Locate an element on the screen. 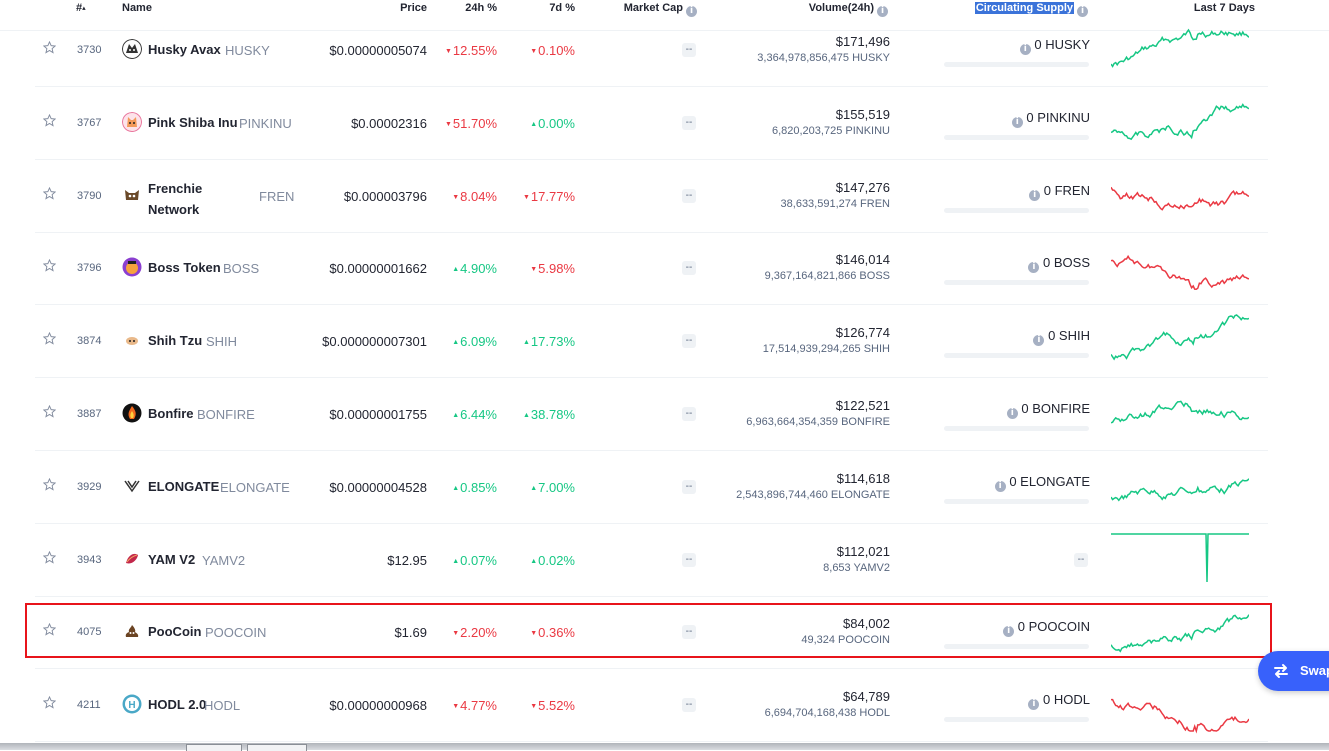 This screenshot has height=751, width=1329. volume-usd: $146,014 is located at coordinates (863, 259).